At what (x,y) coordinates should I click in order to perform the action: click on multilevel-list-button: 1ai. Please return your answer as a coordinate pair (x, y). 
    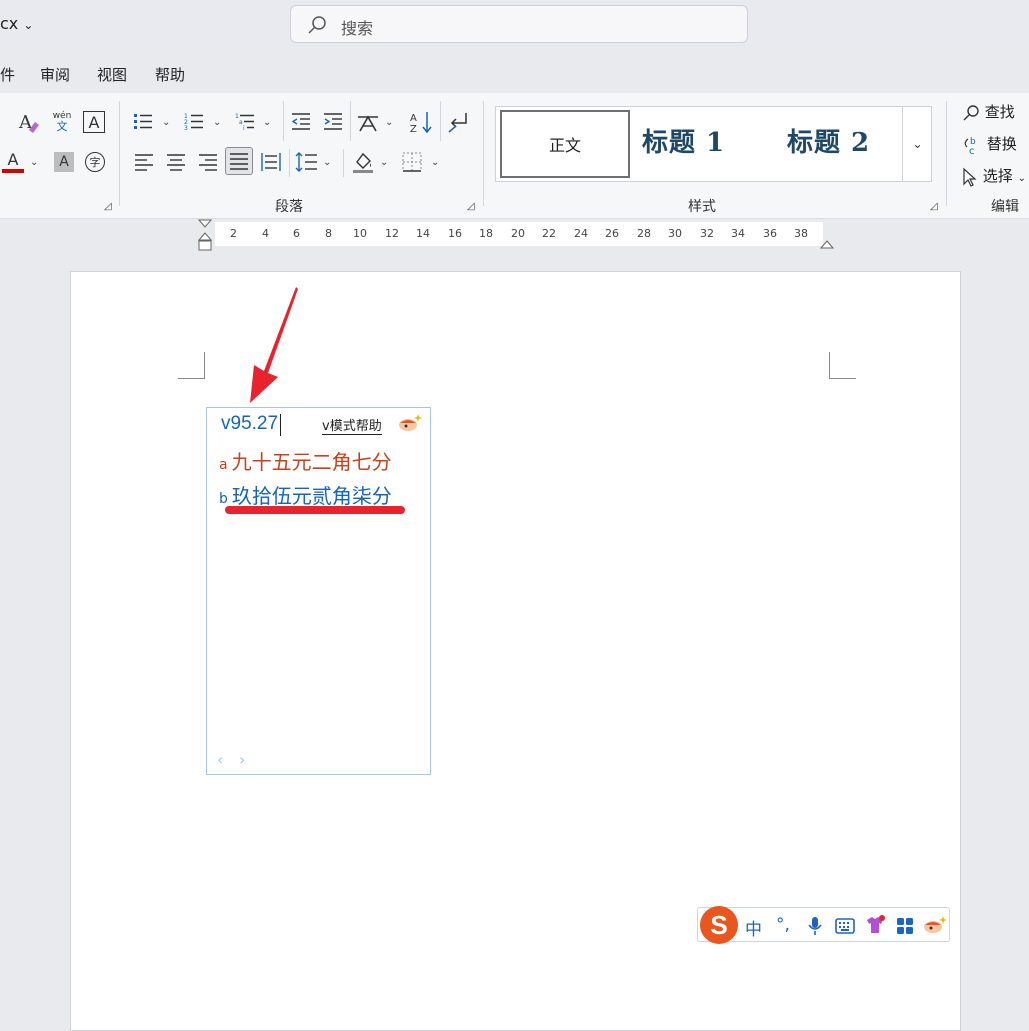
    Looking at the image, I should click on (245, 122).